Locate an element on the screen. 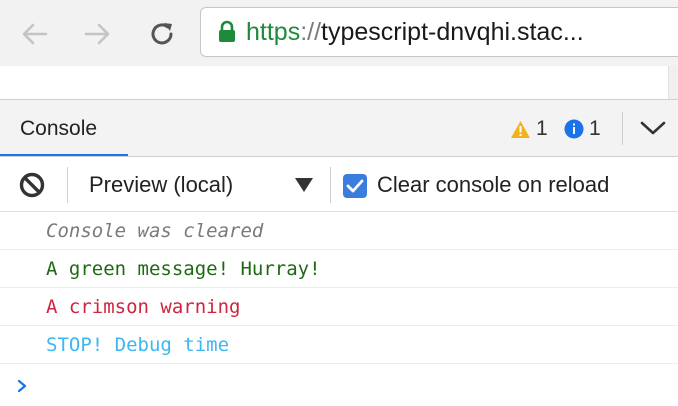 The width and height of the screenshot is (678, 406). info-counter: 1 is located at coordinates (582, 129).